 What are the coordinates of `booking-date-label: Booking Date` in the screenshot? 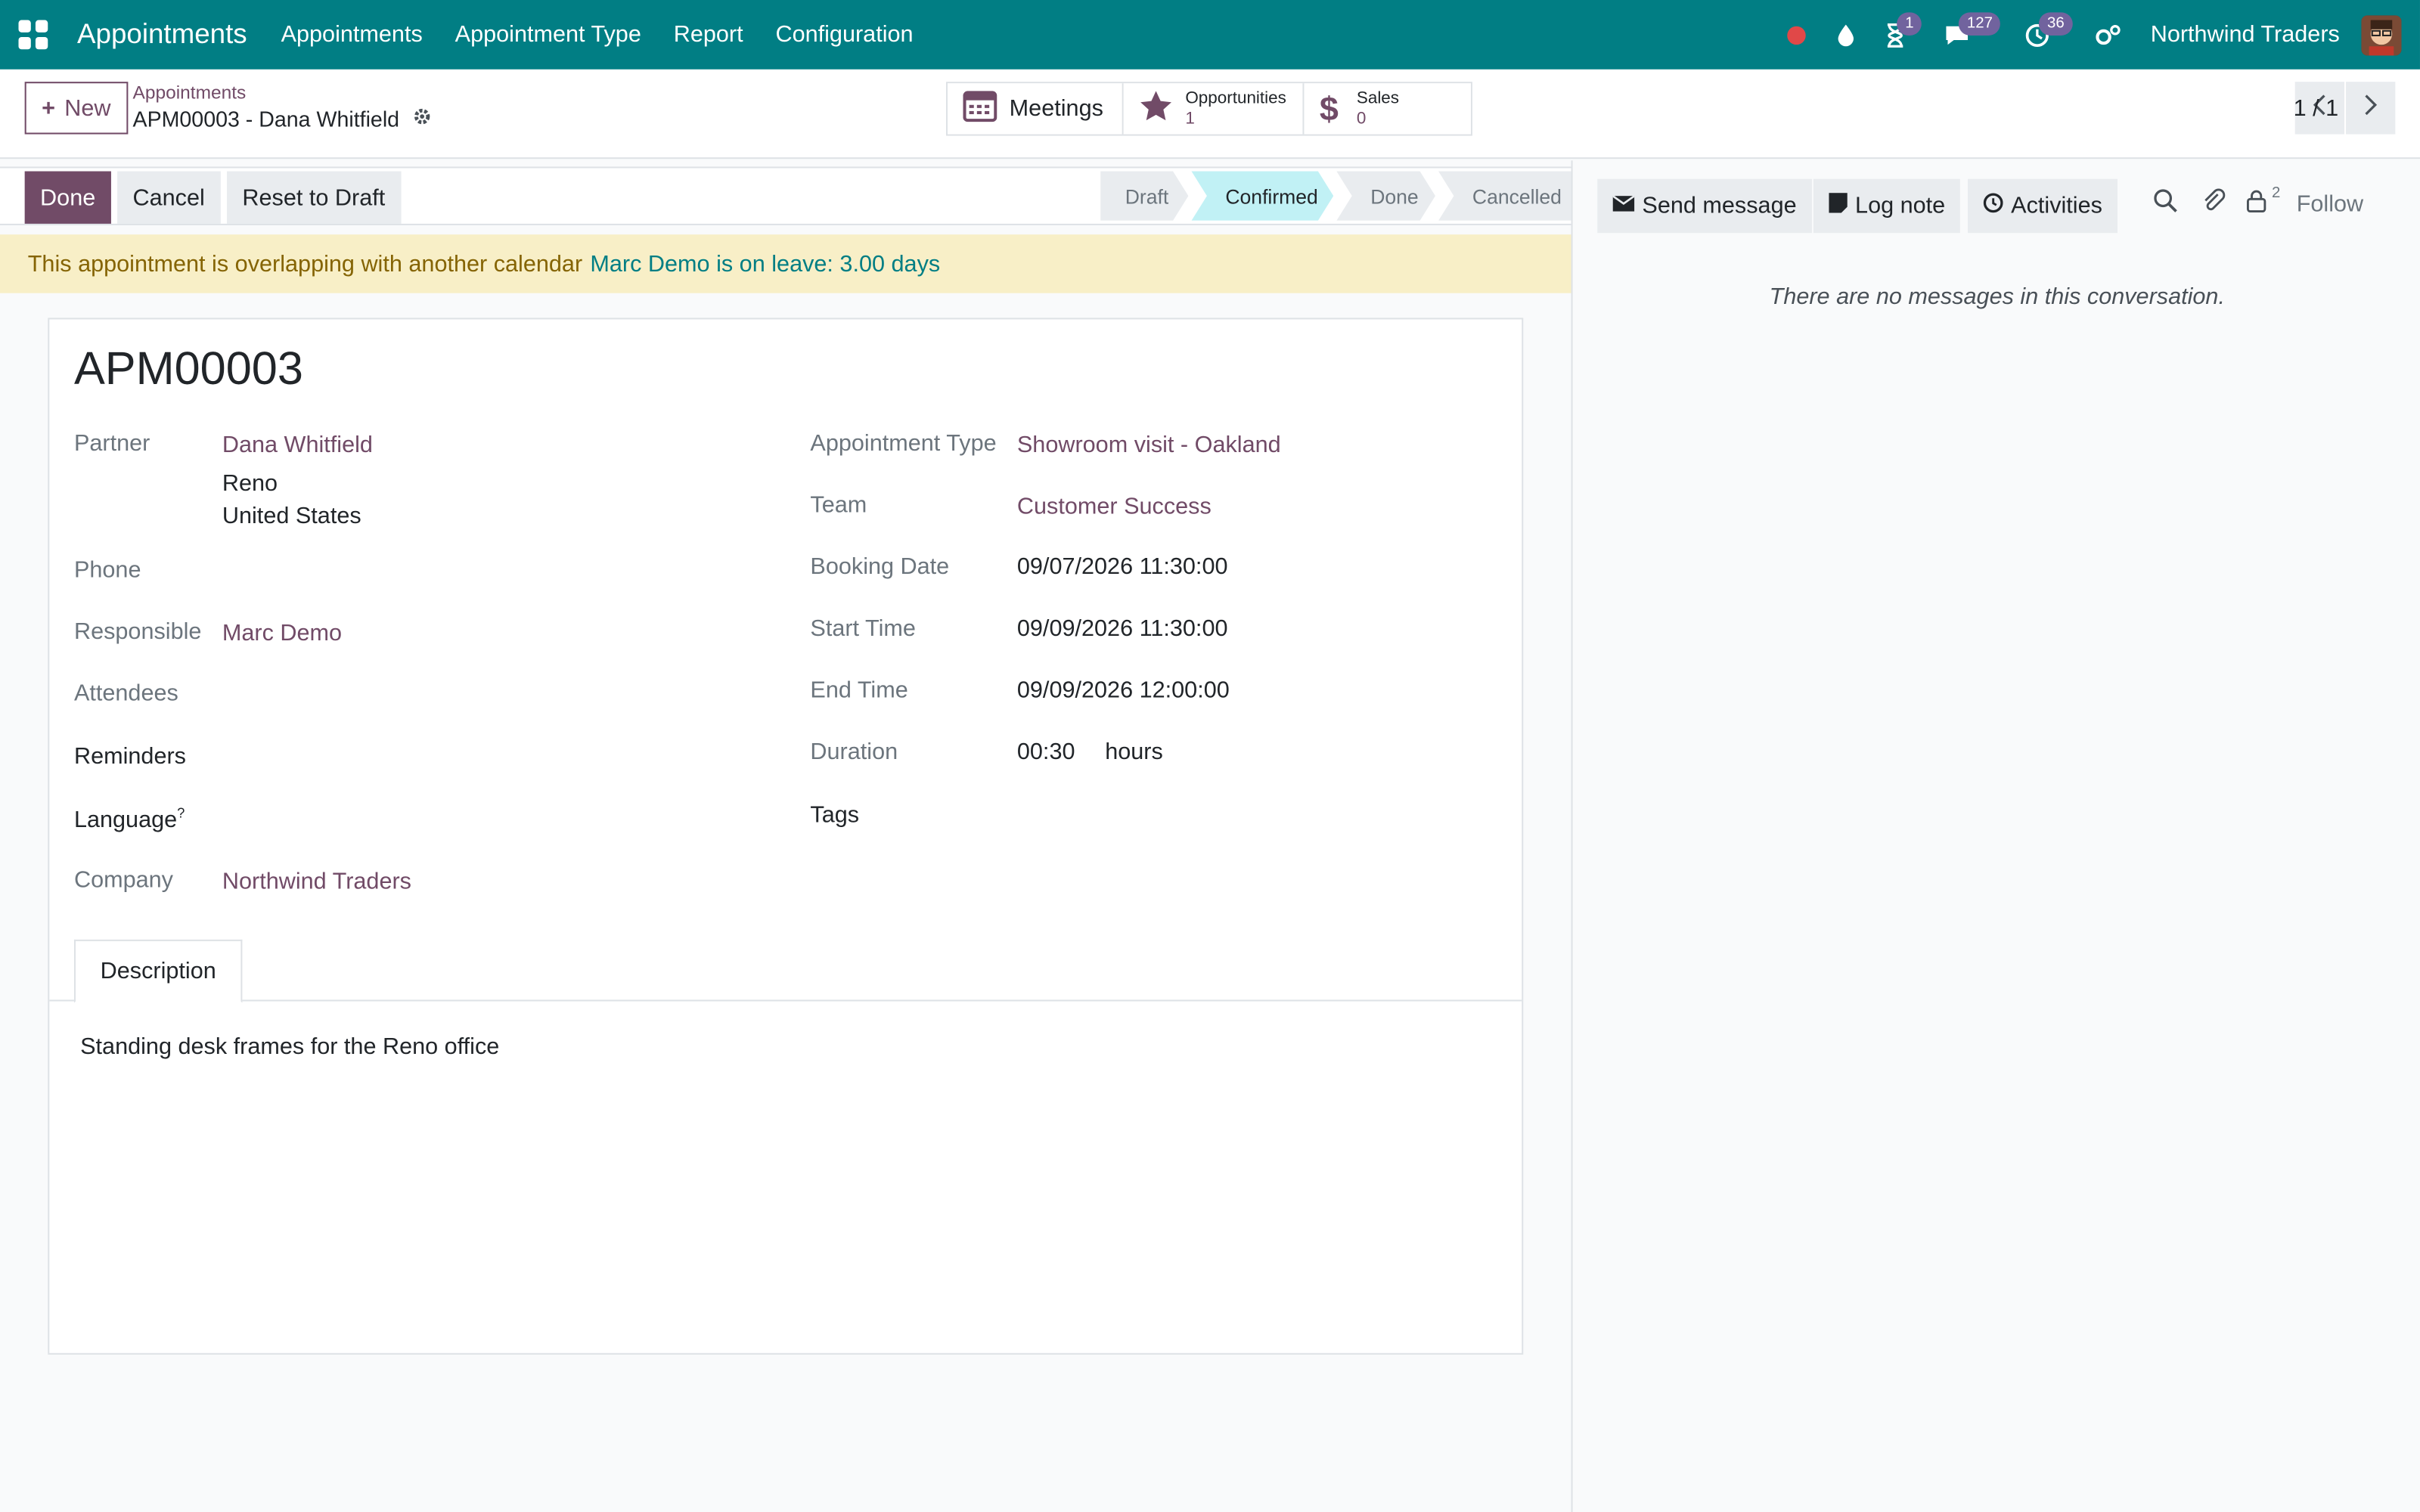 It's located at (880, 567).